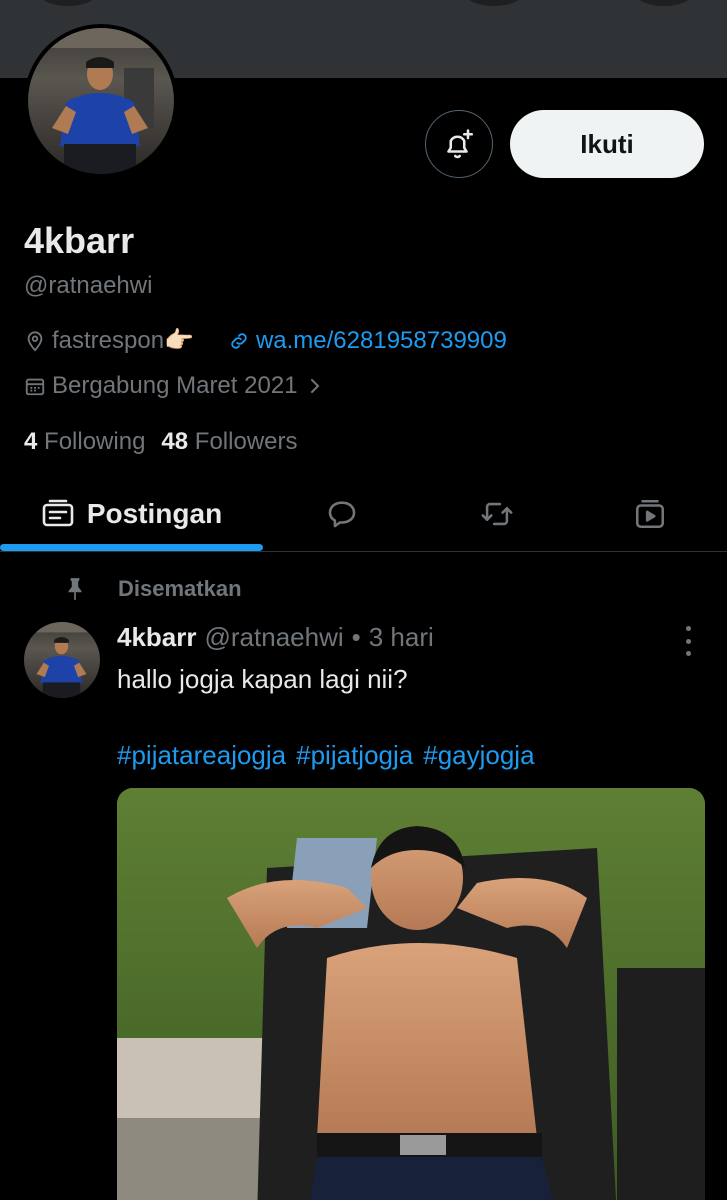  What do you see at coordinates (58, 513) in the screenshot?
I see `posts-icon` at bounding box center [58, 513].